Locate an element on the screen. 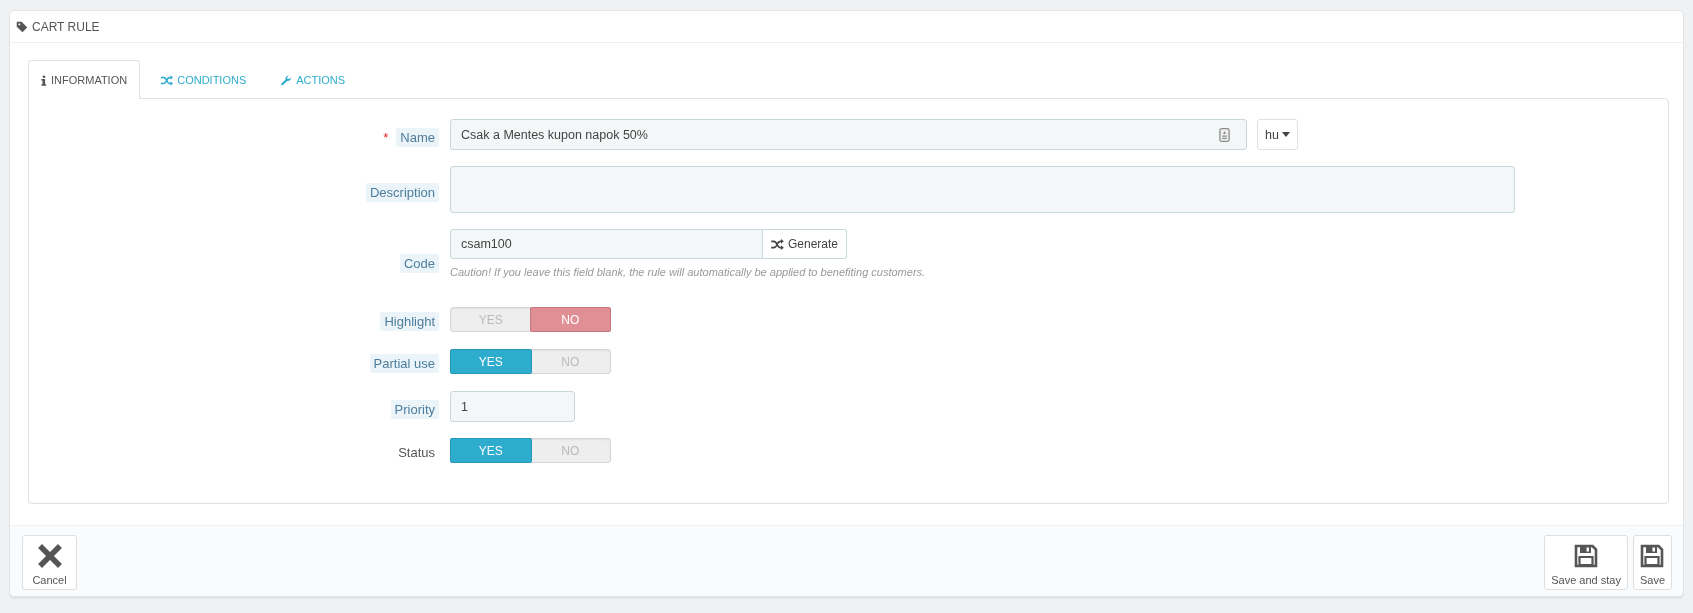 The height and width of the screenshot is (613, 1693). field-label: Partial use is located at coordinates (404, 363).